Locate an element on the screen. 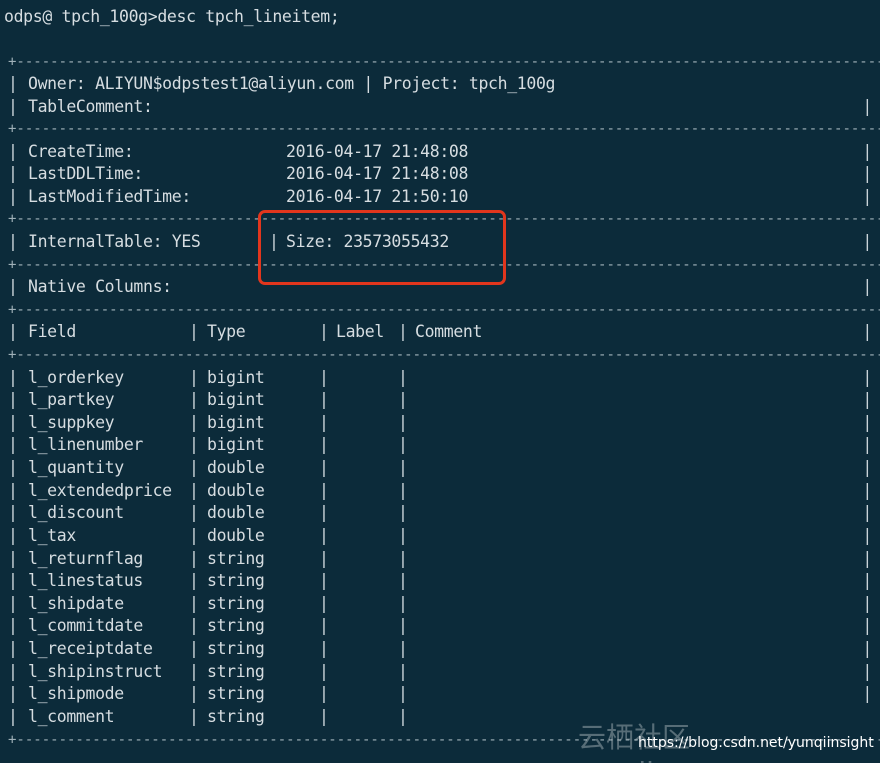 This screenshot has height=763, width=880. column-field: l_returnflag is located at coordinates (86, 558).